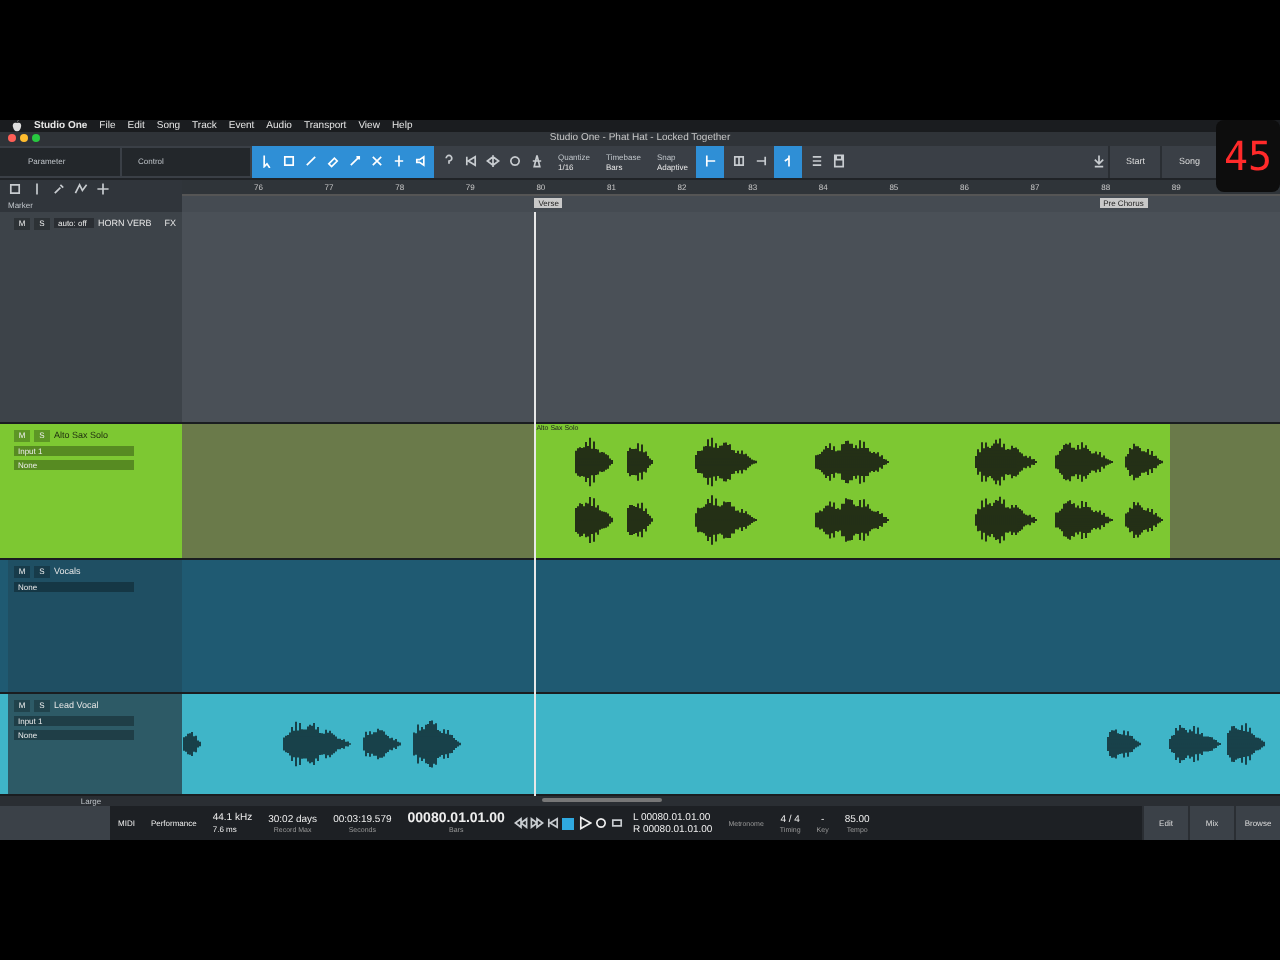 This screenshot has width=1280, height=960. Describe the element at coordinates (602, 800) in the screenshot. I see `horizontal-scrollbar` at that location.